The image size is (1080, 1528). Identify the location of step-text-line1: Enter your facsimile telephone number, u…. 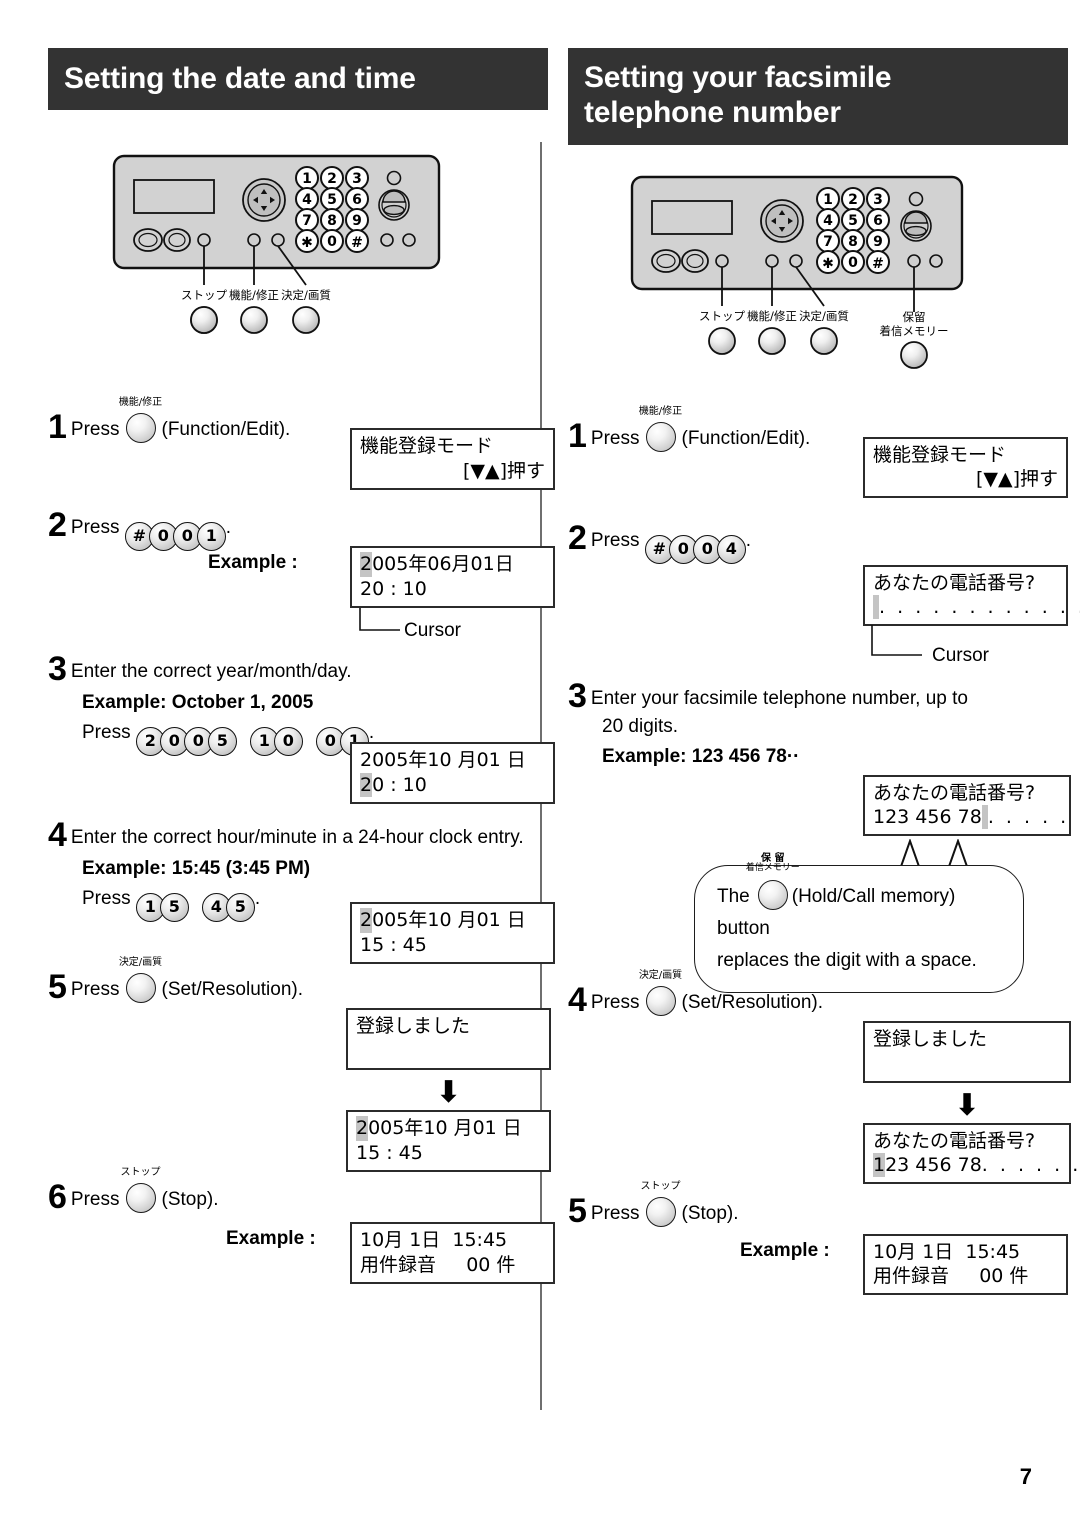
(779, 698).